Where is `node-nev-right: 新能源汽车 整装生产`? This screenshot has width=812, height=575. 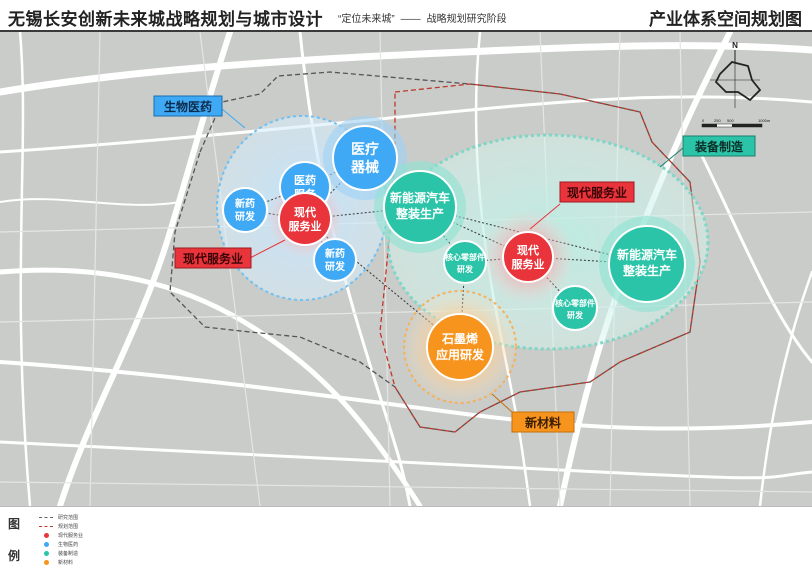
node-nev-right: 新能源汽车 整装生产 is located at coordinates (647, 264).